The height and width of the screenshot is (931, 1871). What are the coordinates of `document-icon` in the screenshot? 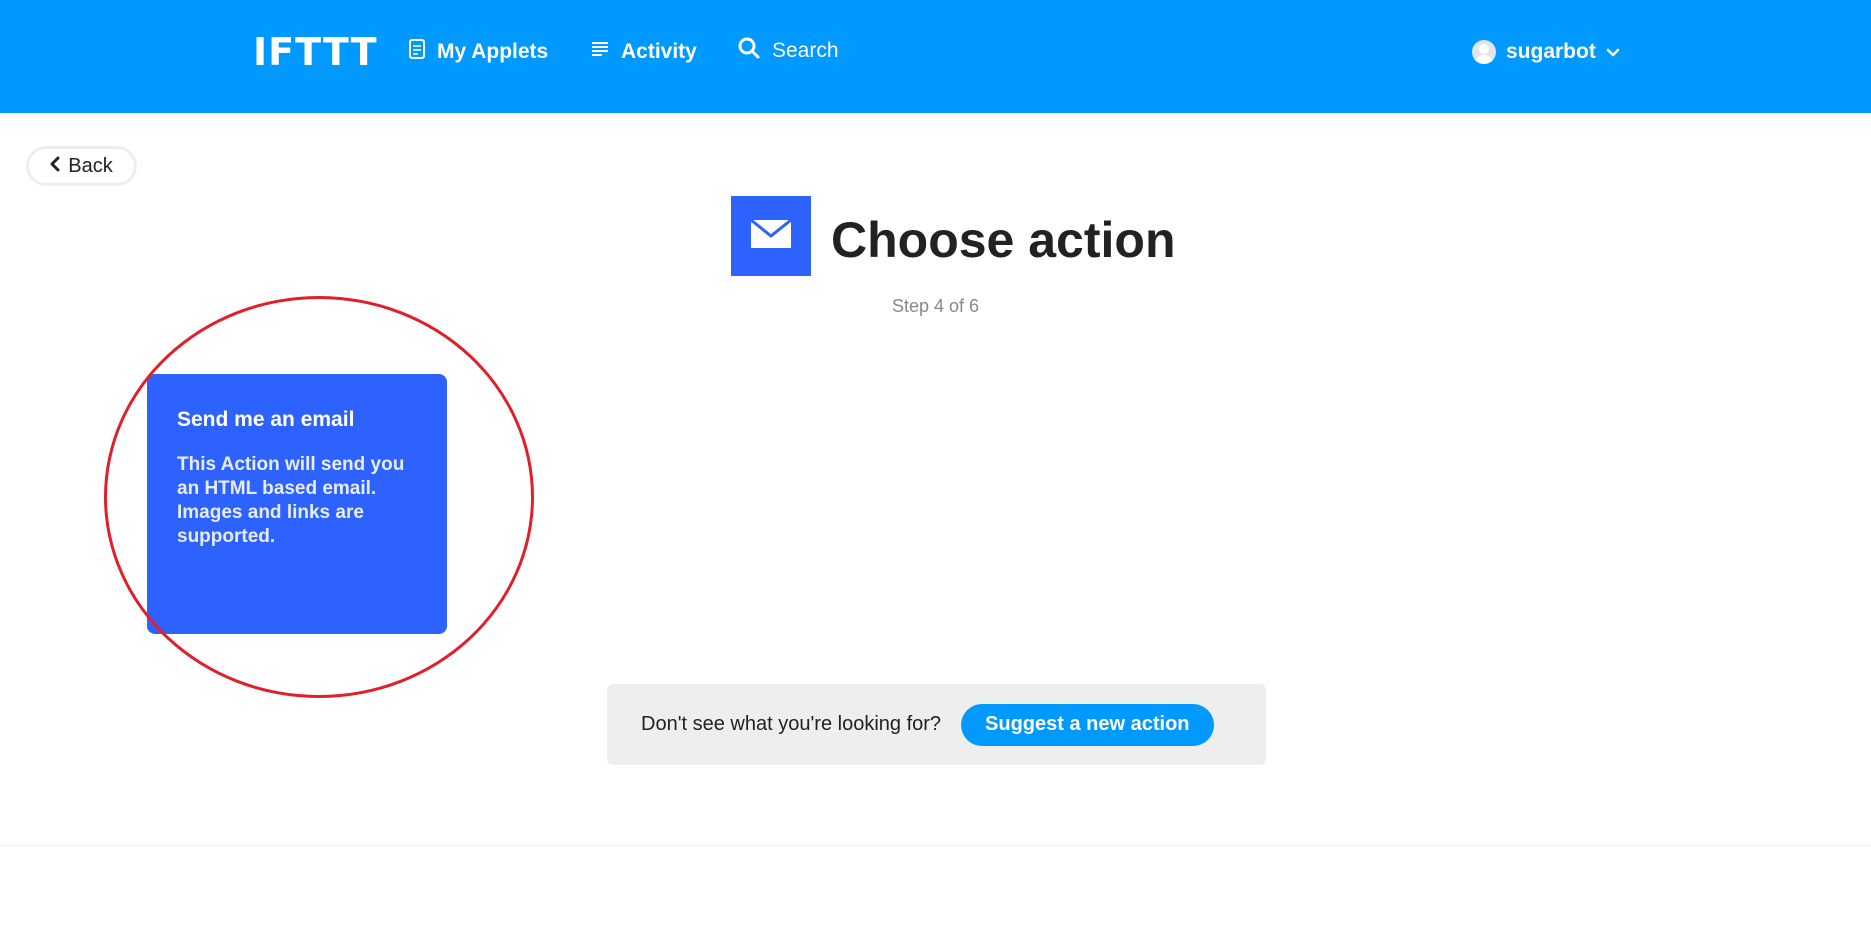 It's located at (417, 52).